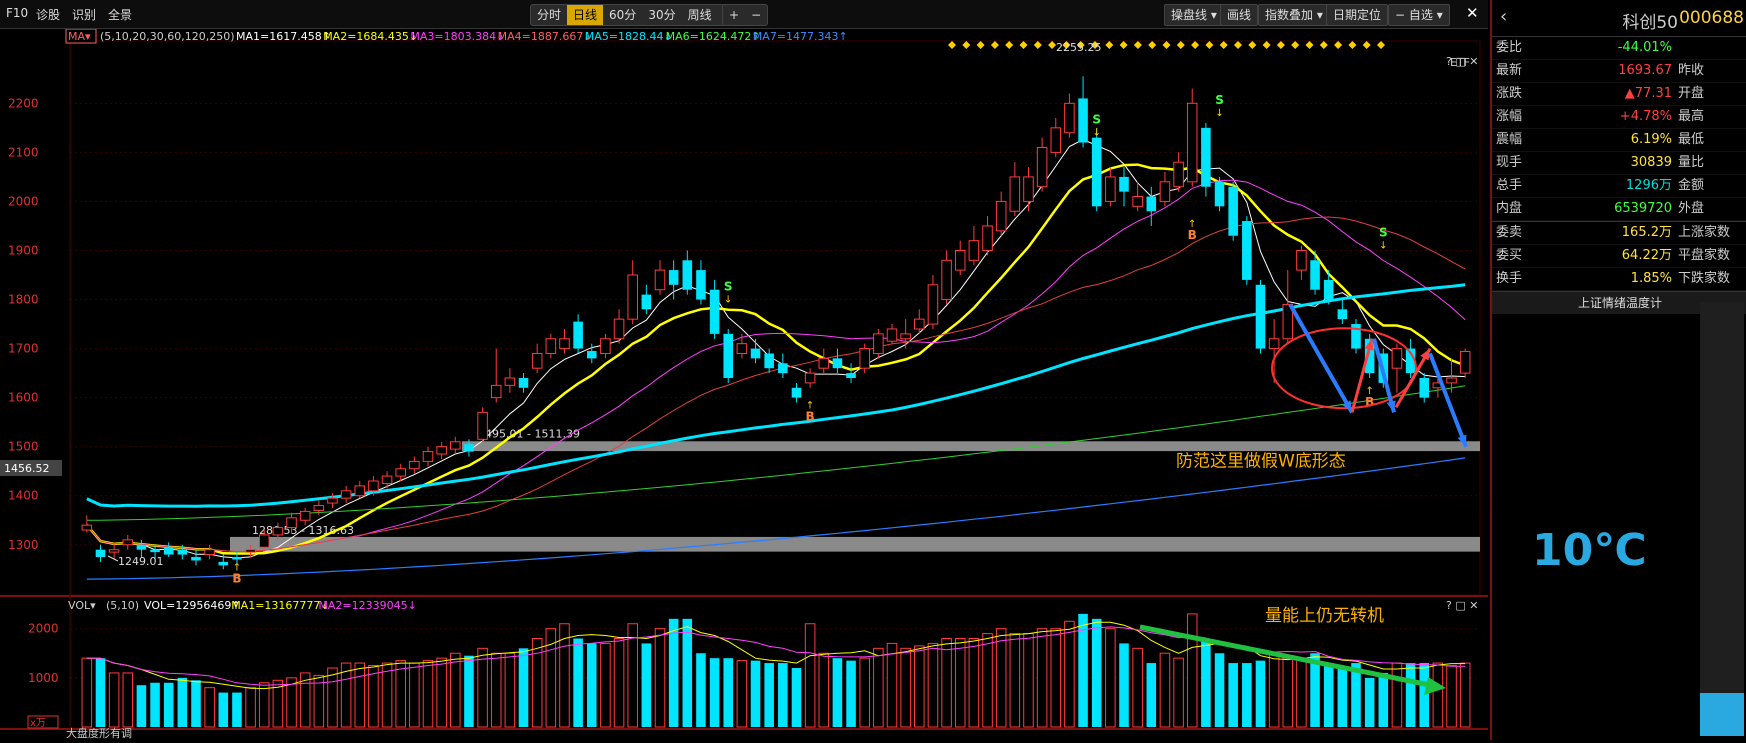 This screenshot has height=743, width=1746. Describe the element at coordinates (1711, 18) in the screenshot. I see `security-code: 000688` at that location.